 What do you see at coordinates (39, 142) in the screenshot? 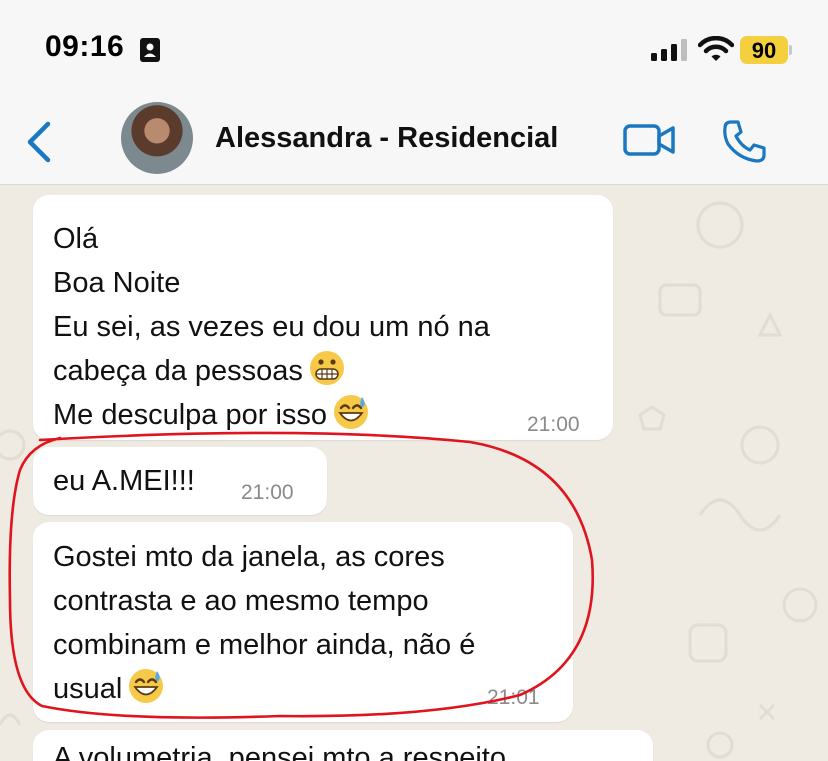
I see `back-chevron-icon` at bounding box center [39, 142].